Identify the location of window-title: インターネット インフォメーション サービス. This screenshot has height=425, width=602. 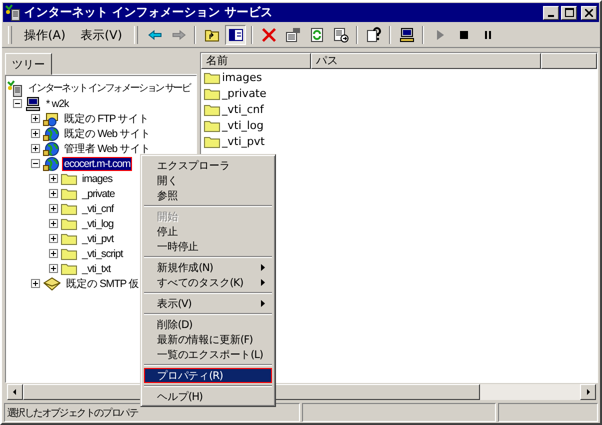
(149, 12).